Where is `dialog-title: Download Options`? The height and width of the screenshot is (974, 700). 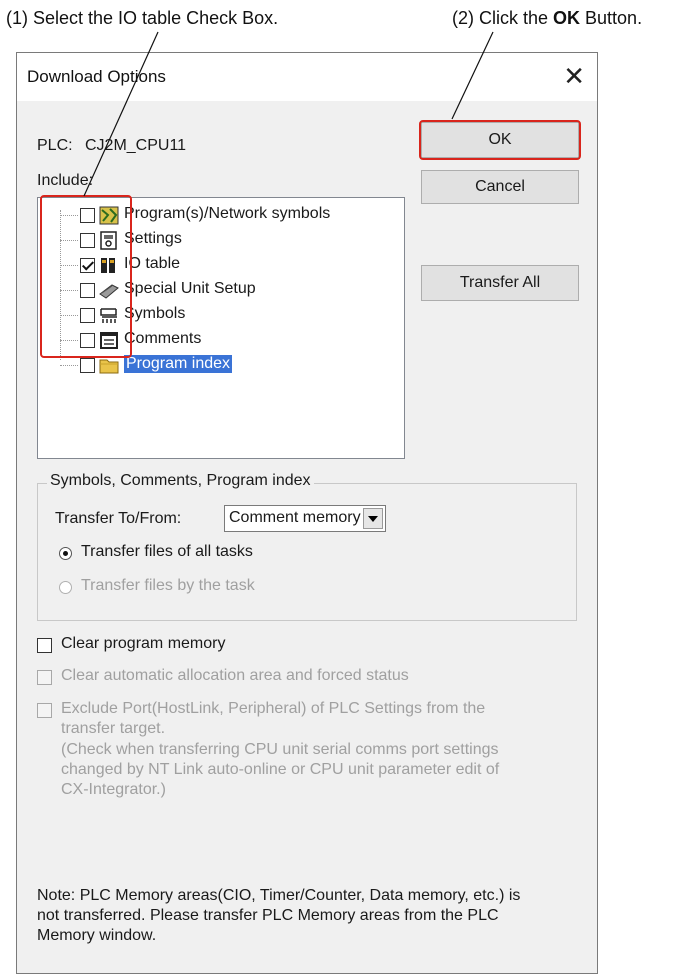
dialog-title: Download Options is located at coordinates (96, 76).